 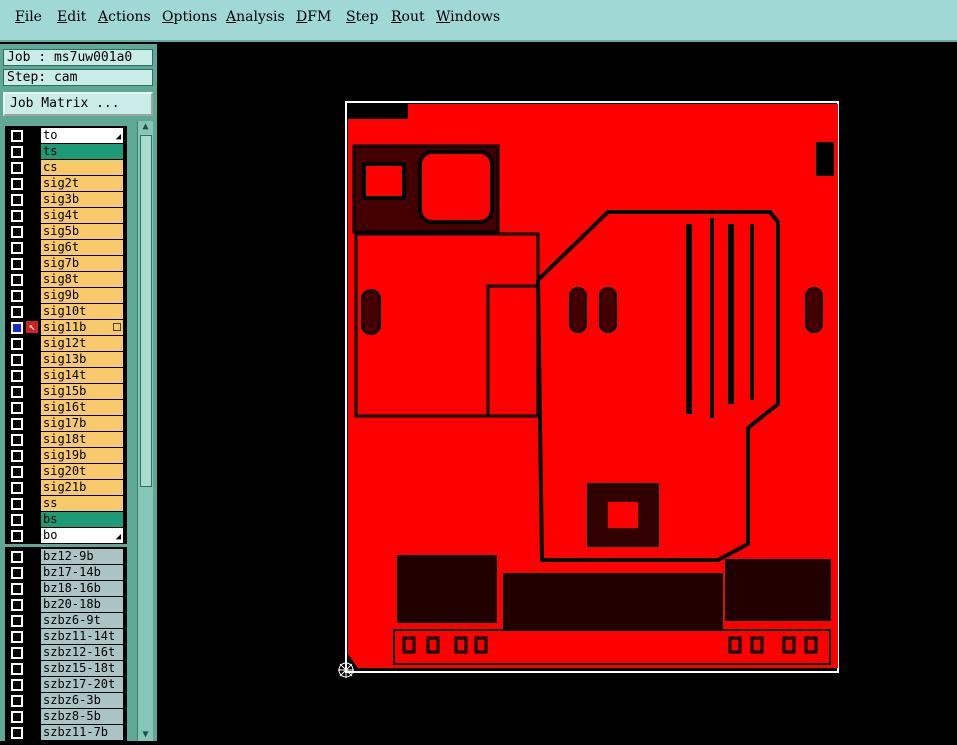 What do you see at coordinates (82, 295) in the screenshot?
I see `layer-name: sig9b` at bounding box center [82, 295].